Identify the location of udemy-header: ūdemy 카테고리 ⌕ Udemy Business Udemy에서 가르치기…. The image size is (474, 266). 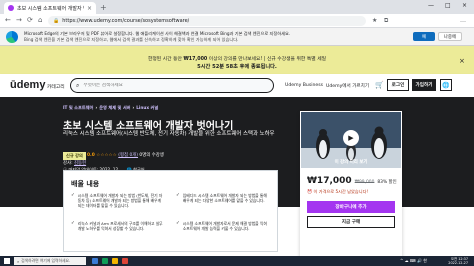
(237, 85).